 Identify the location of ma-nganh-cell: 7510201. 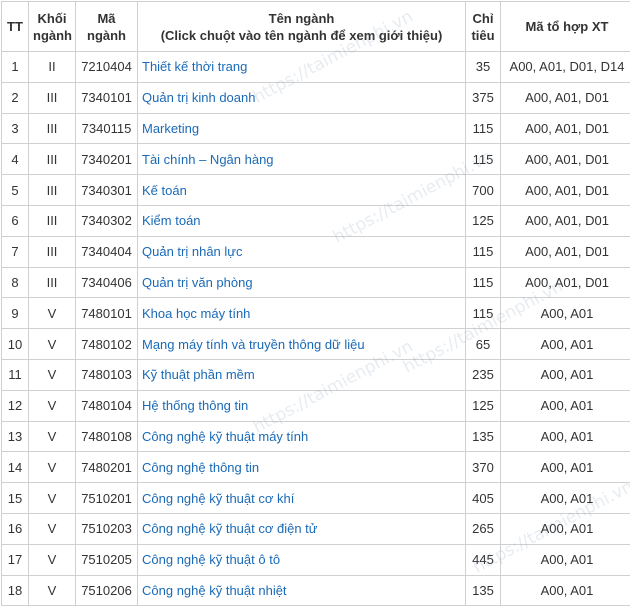
(106, 498).